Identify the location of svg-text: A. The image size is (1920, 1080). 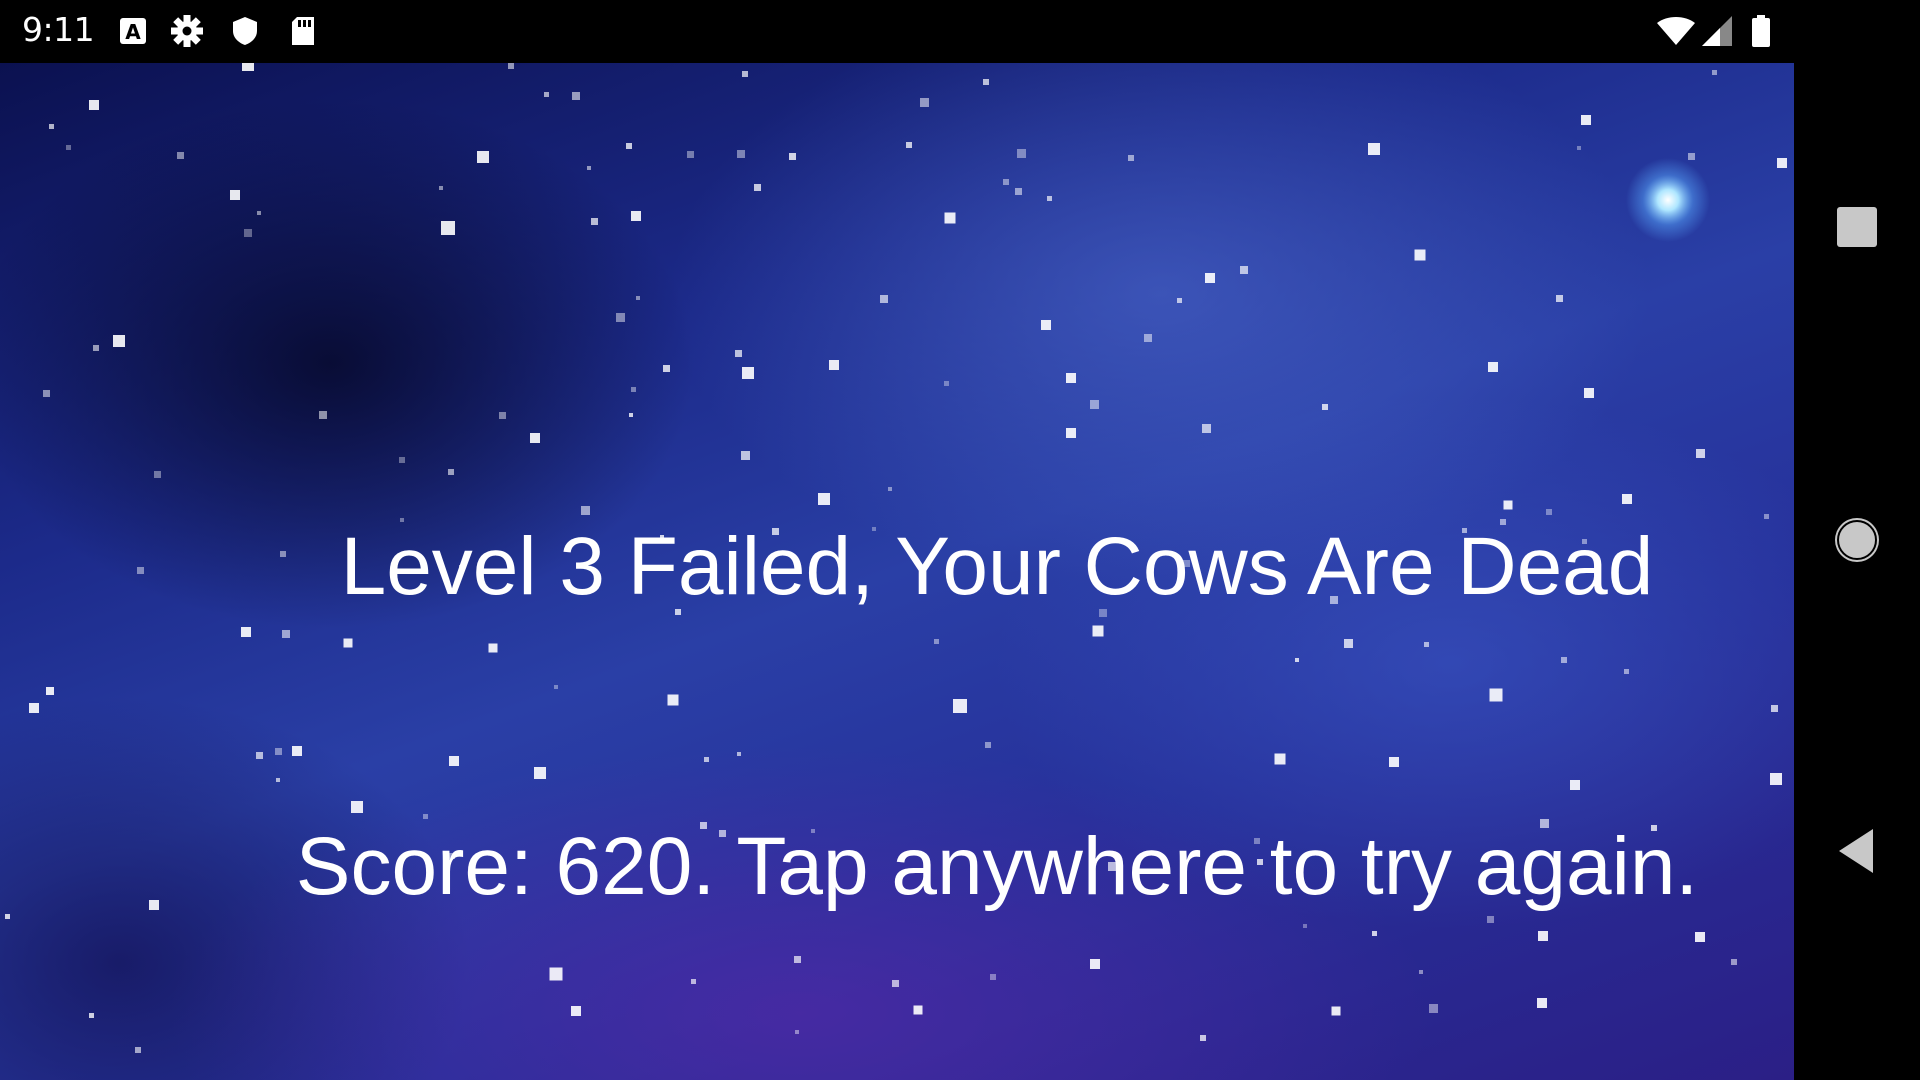
(133, 32).